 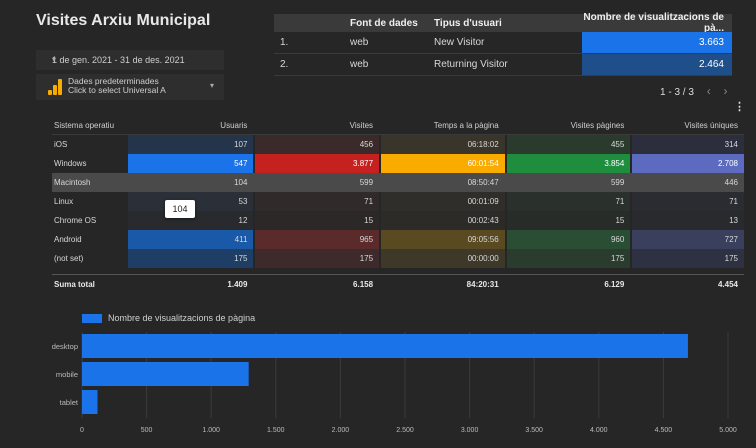 I want to click on header-unique-visits: Visites úniques, so click(x=688, y=125).